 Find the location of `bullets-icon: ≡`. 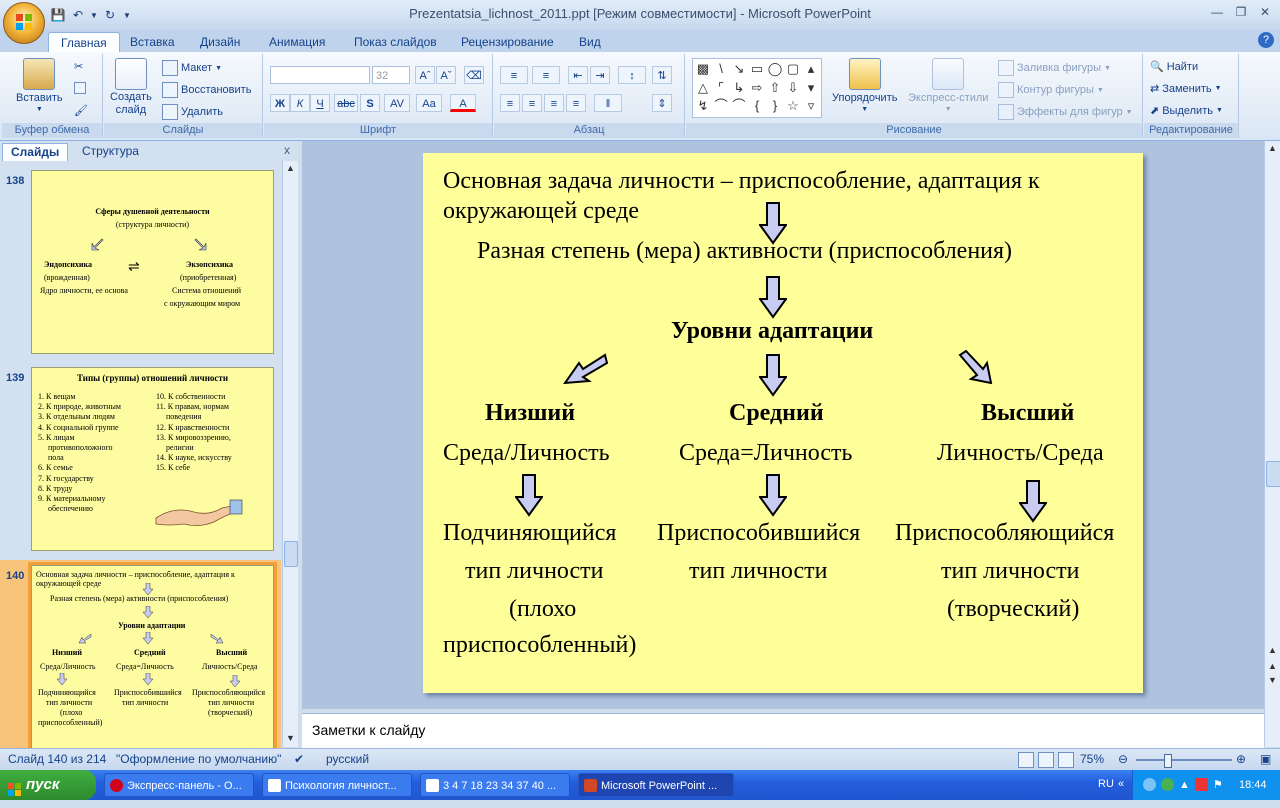

bullets-icon: ≡ is located at coordinates (514, 75).